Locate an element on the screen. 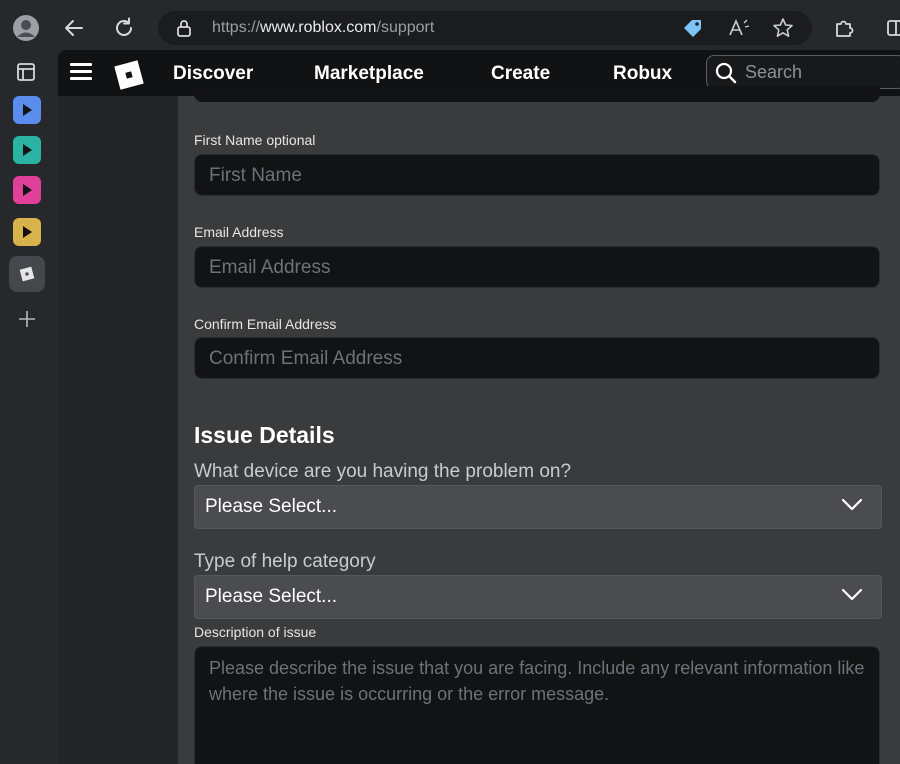 This screenshot has width=900, height=764. url-prefix: https:// is located at coordinates (236, 27).